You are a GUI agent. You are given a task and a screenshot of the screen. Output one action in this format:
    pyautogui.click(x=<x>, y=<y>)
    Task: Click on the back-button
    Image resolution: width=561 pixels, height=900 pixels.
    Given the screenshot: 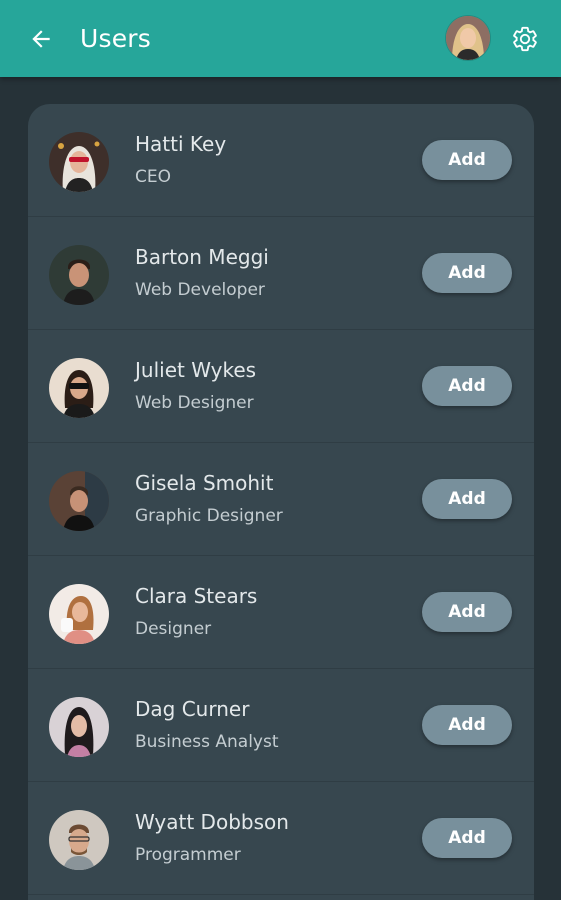 What is the action you would take?
    pyautogui.click(x=41, y=39)
    